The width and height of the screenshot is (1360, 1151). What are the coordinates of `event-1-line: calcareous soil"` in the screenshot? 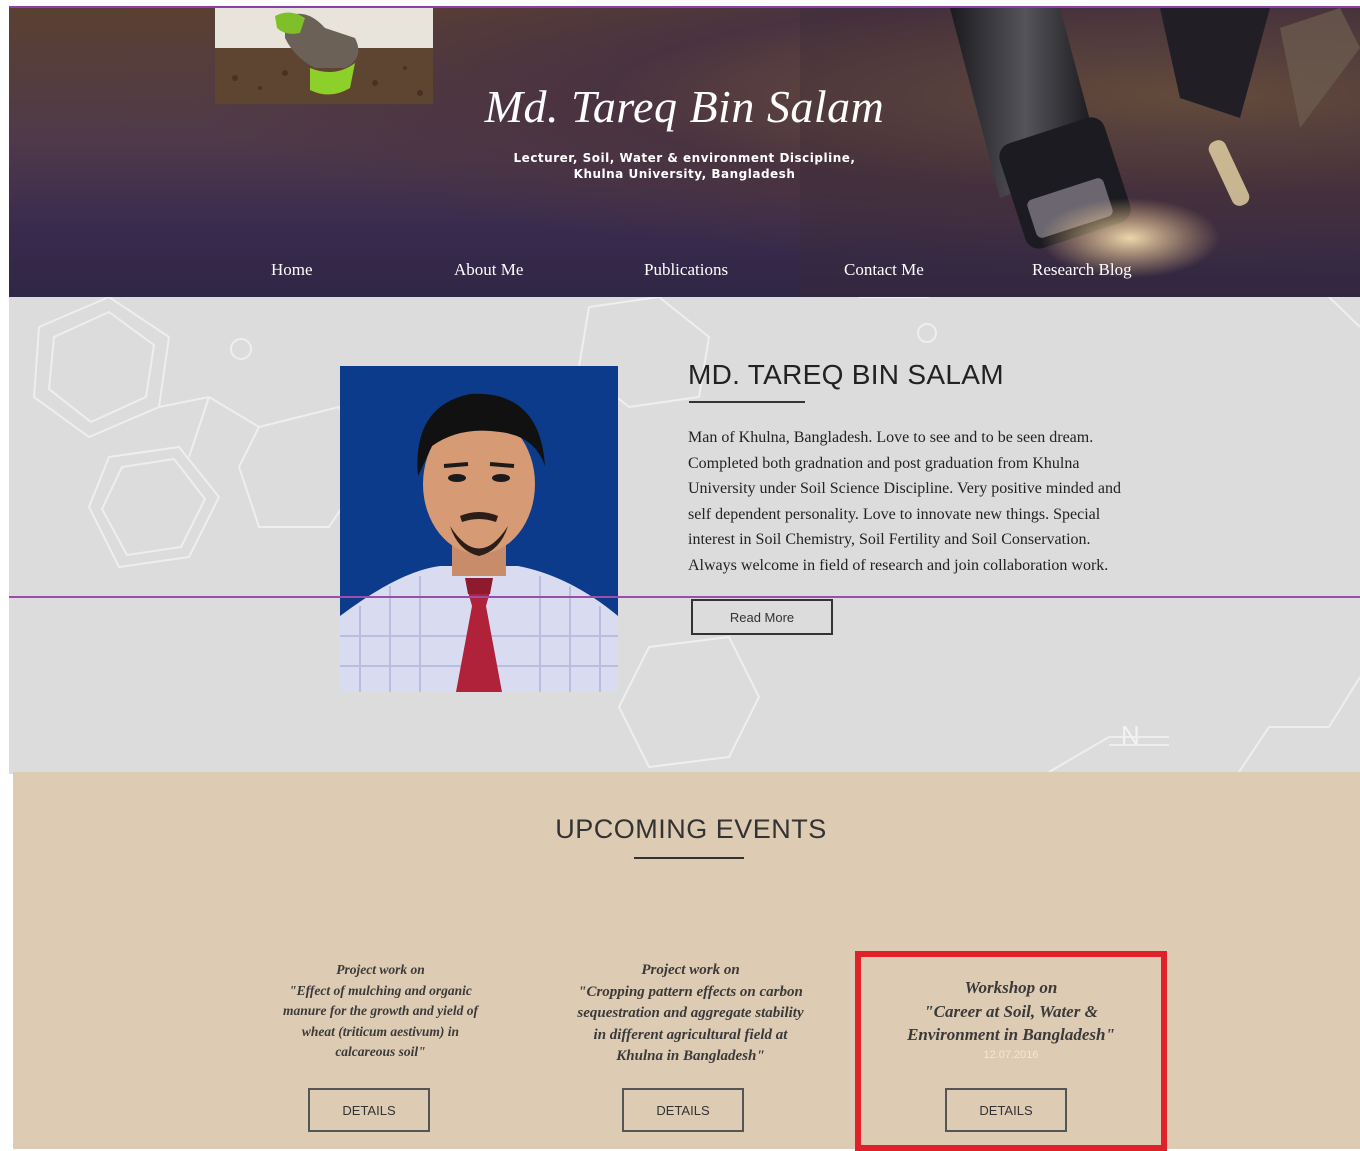 It's located at (380, 1051).